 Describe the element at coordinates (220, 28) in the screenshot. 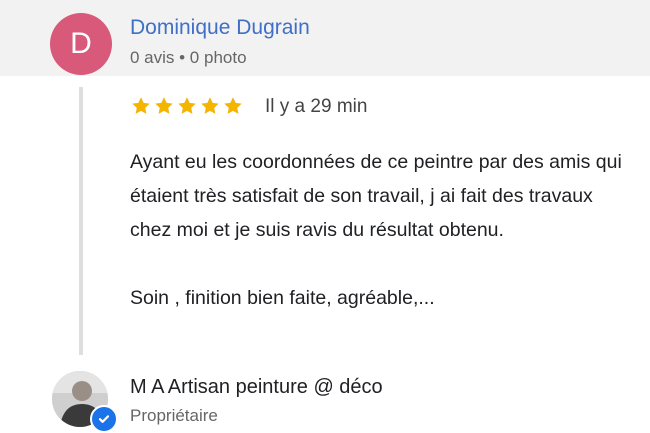

I see `reviewer-name: Dominique Dugrain` at that location.